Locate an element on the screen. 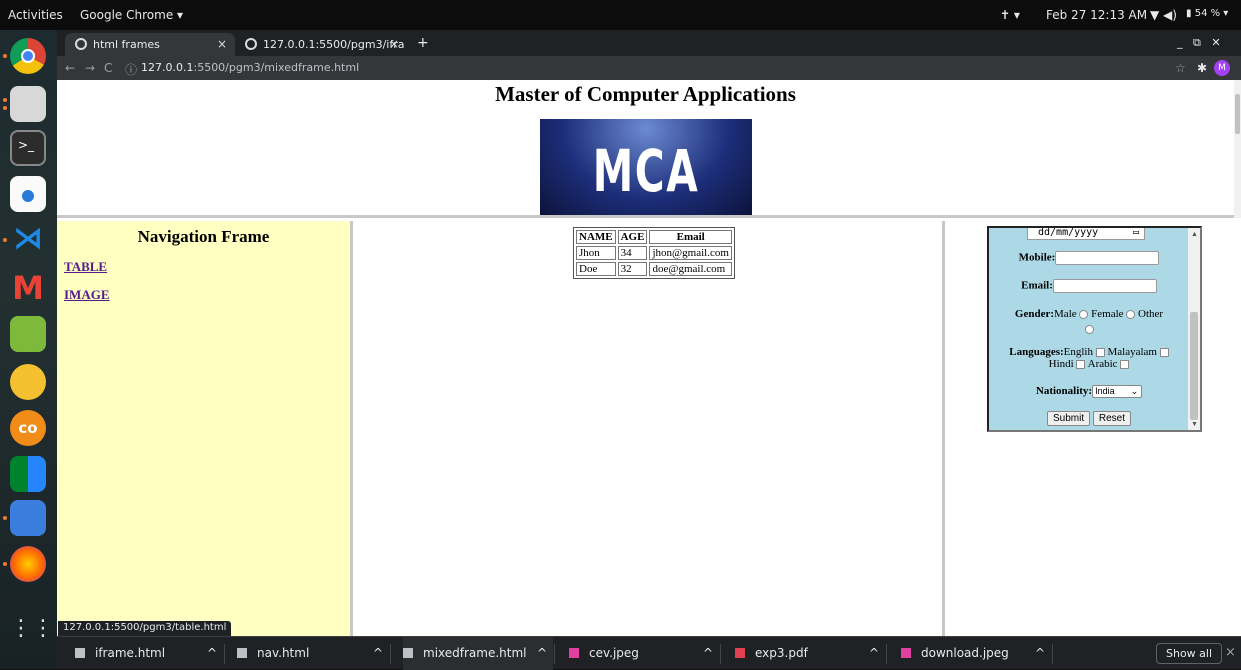 The width and height of the screenshot is (1241, 670). new-tab-button: + is located at coordinates (423, 43).